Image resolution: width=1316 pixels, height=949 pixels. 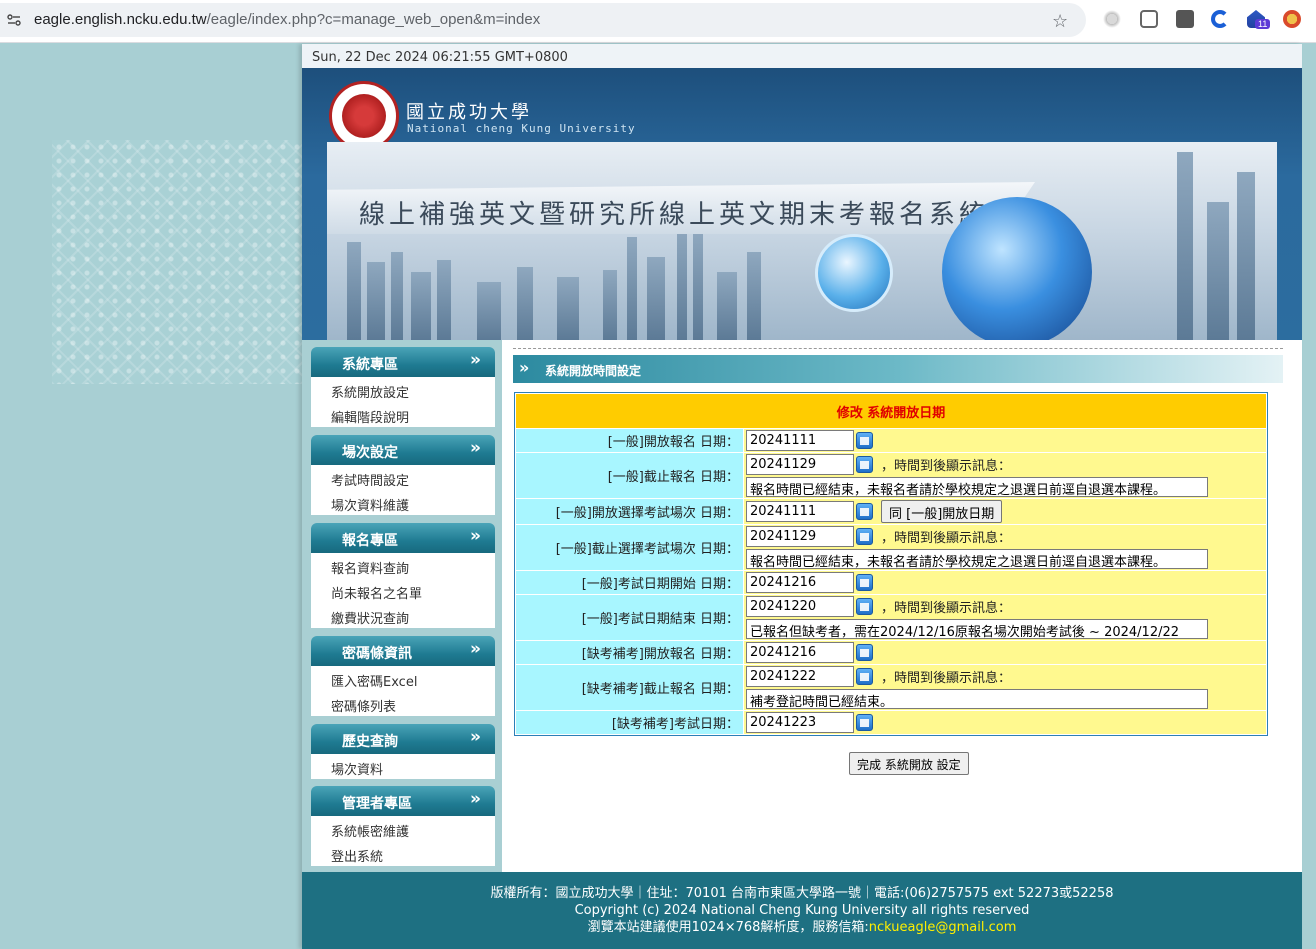 I want to click on row-label: [一般]開放選擇考試場次 日期：, so click(x=629, y=511).